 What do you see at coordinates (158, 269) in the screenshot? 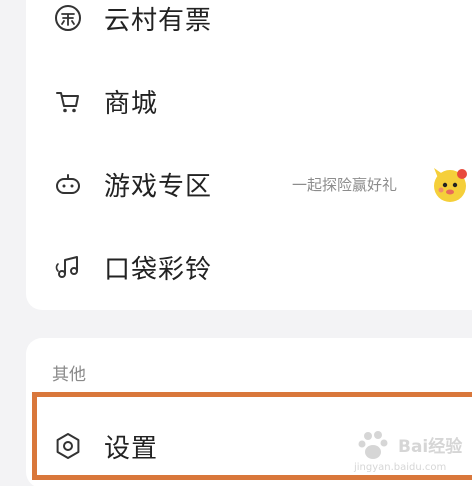
I see `menu-item-label: 口袋彩铃` at bounding box center [158, 269].